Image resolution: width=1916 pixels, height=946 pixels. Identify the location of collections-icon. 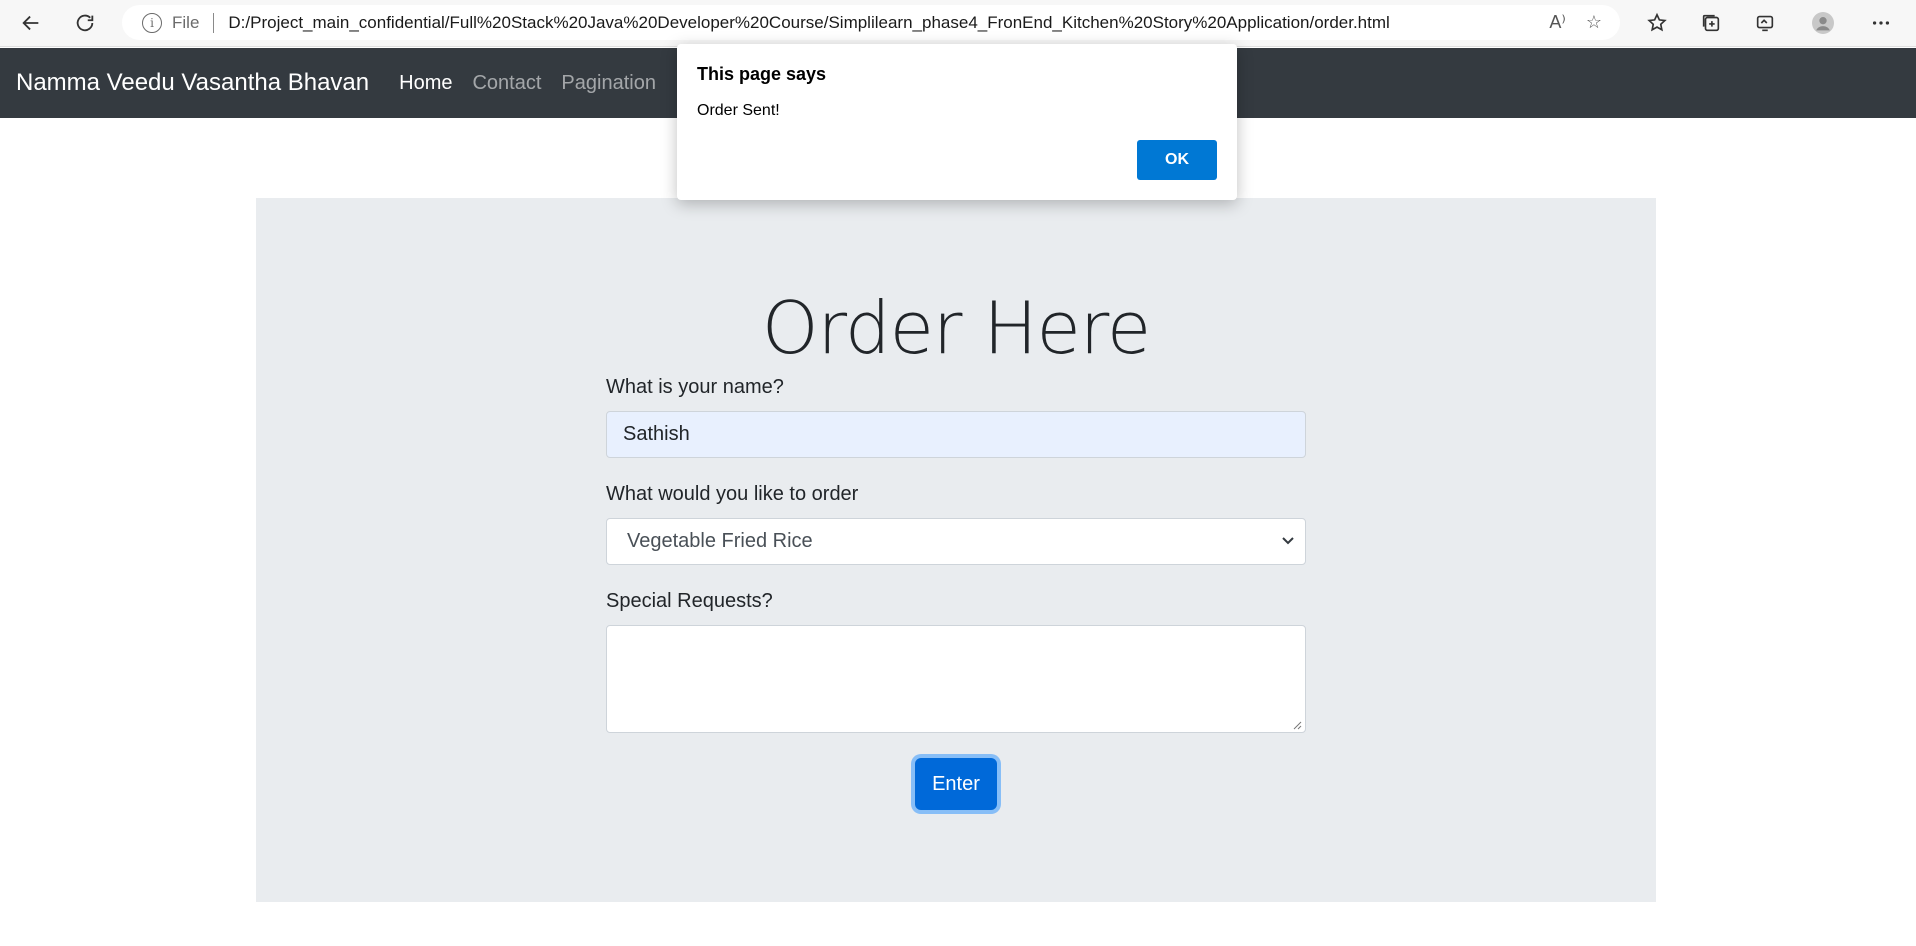
(1711, 23).